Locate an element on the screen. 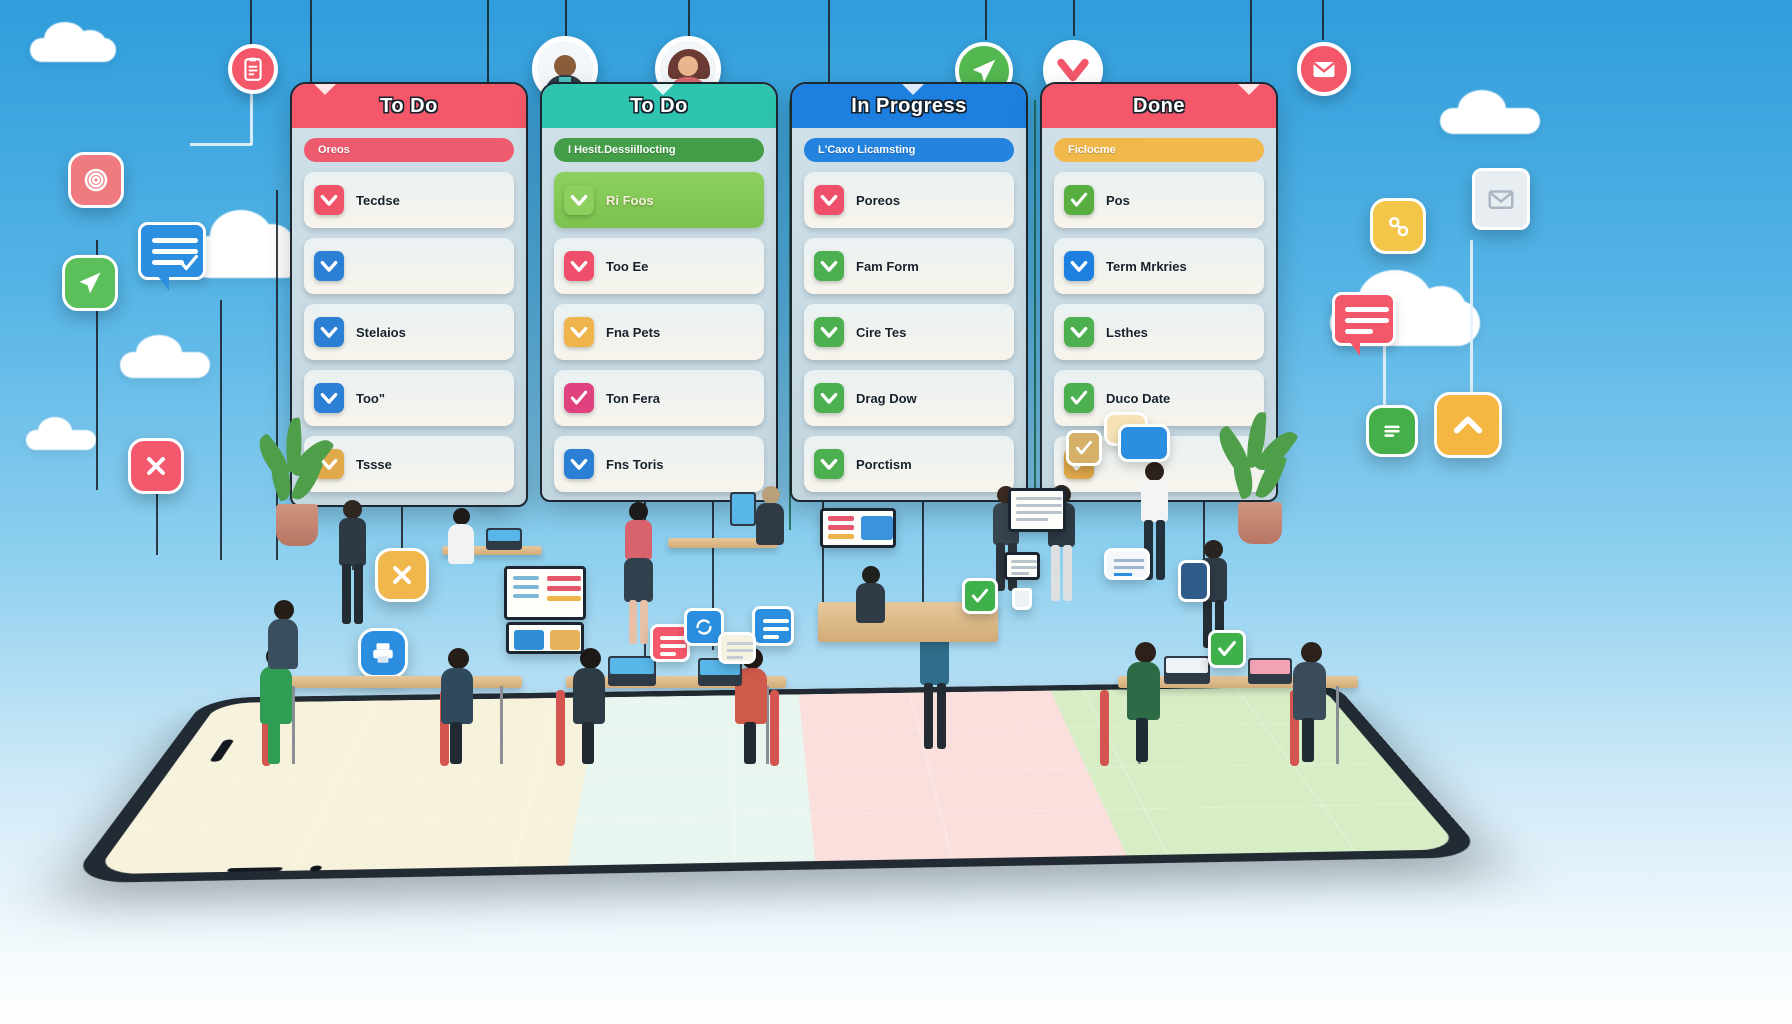 The image size is (1792, 1024). spiral-icon-tile is located at coordinates (96, 180).